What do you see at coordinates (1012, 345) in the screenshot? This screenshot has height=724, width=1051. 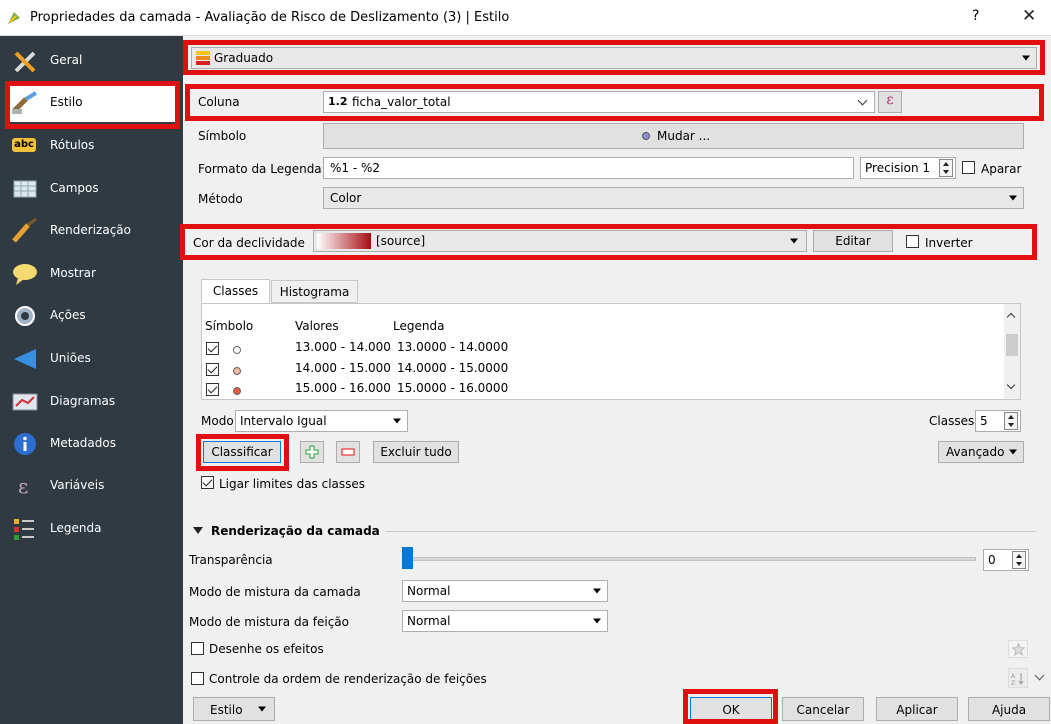 I see `scrollbar-thumb` at bounding box center [1012, 345].